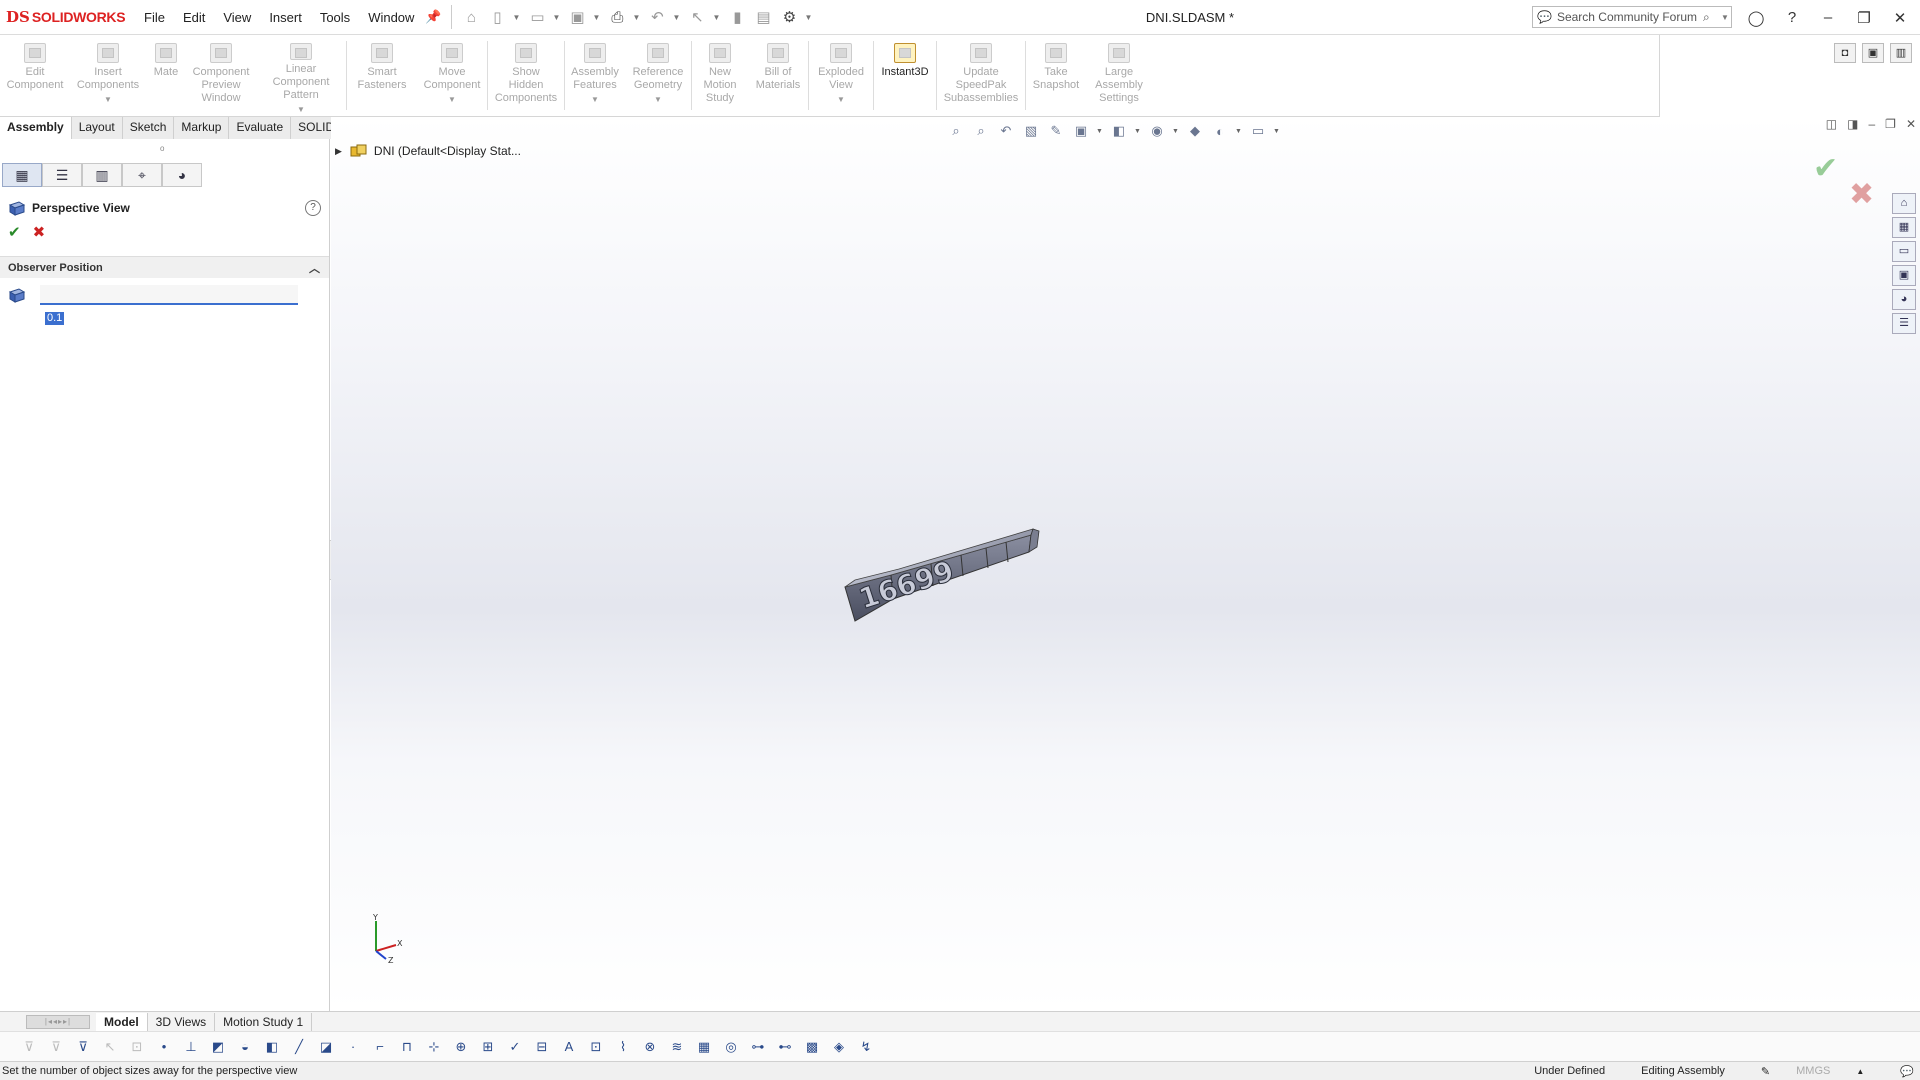 This screenshot has width=1920, height=1080. Describe the element at coordinates (62, 175) in the screenshot. I see `property-manager-tab: ☰` at that location.